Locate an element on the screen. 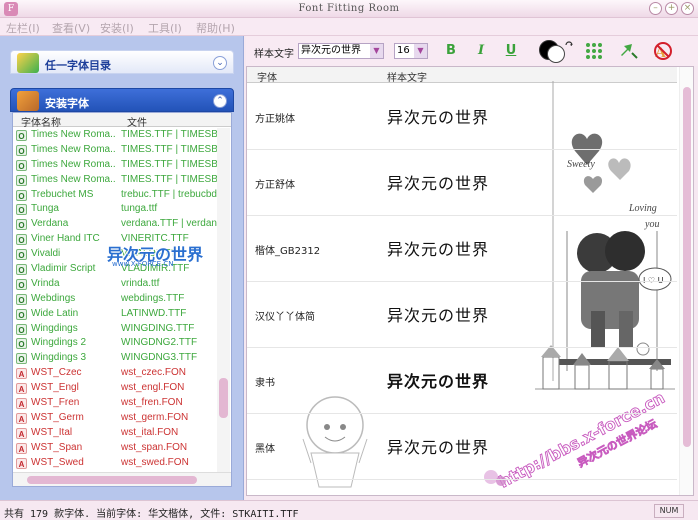 The height and width of the screenshot is (520, 698). font-file: trebuc.TTF | trebucbd is located at coordinates (169, 194).